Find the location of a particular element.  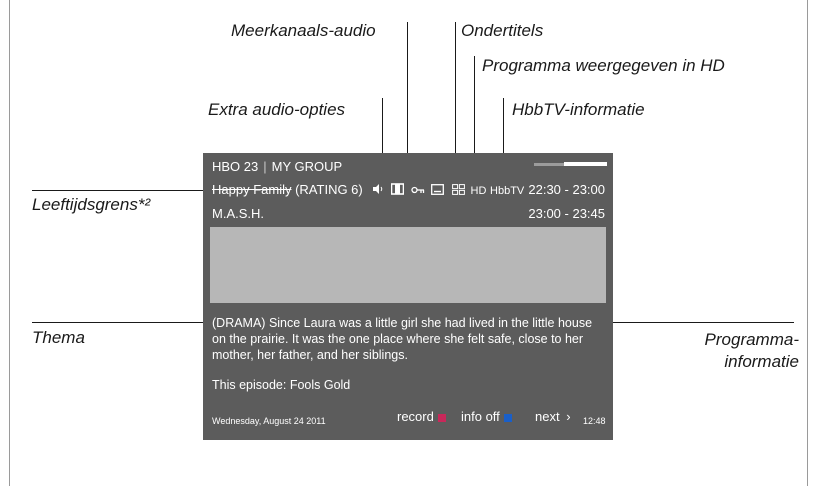

leader-theme is located at coordinates (122, 322).